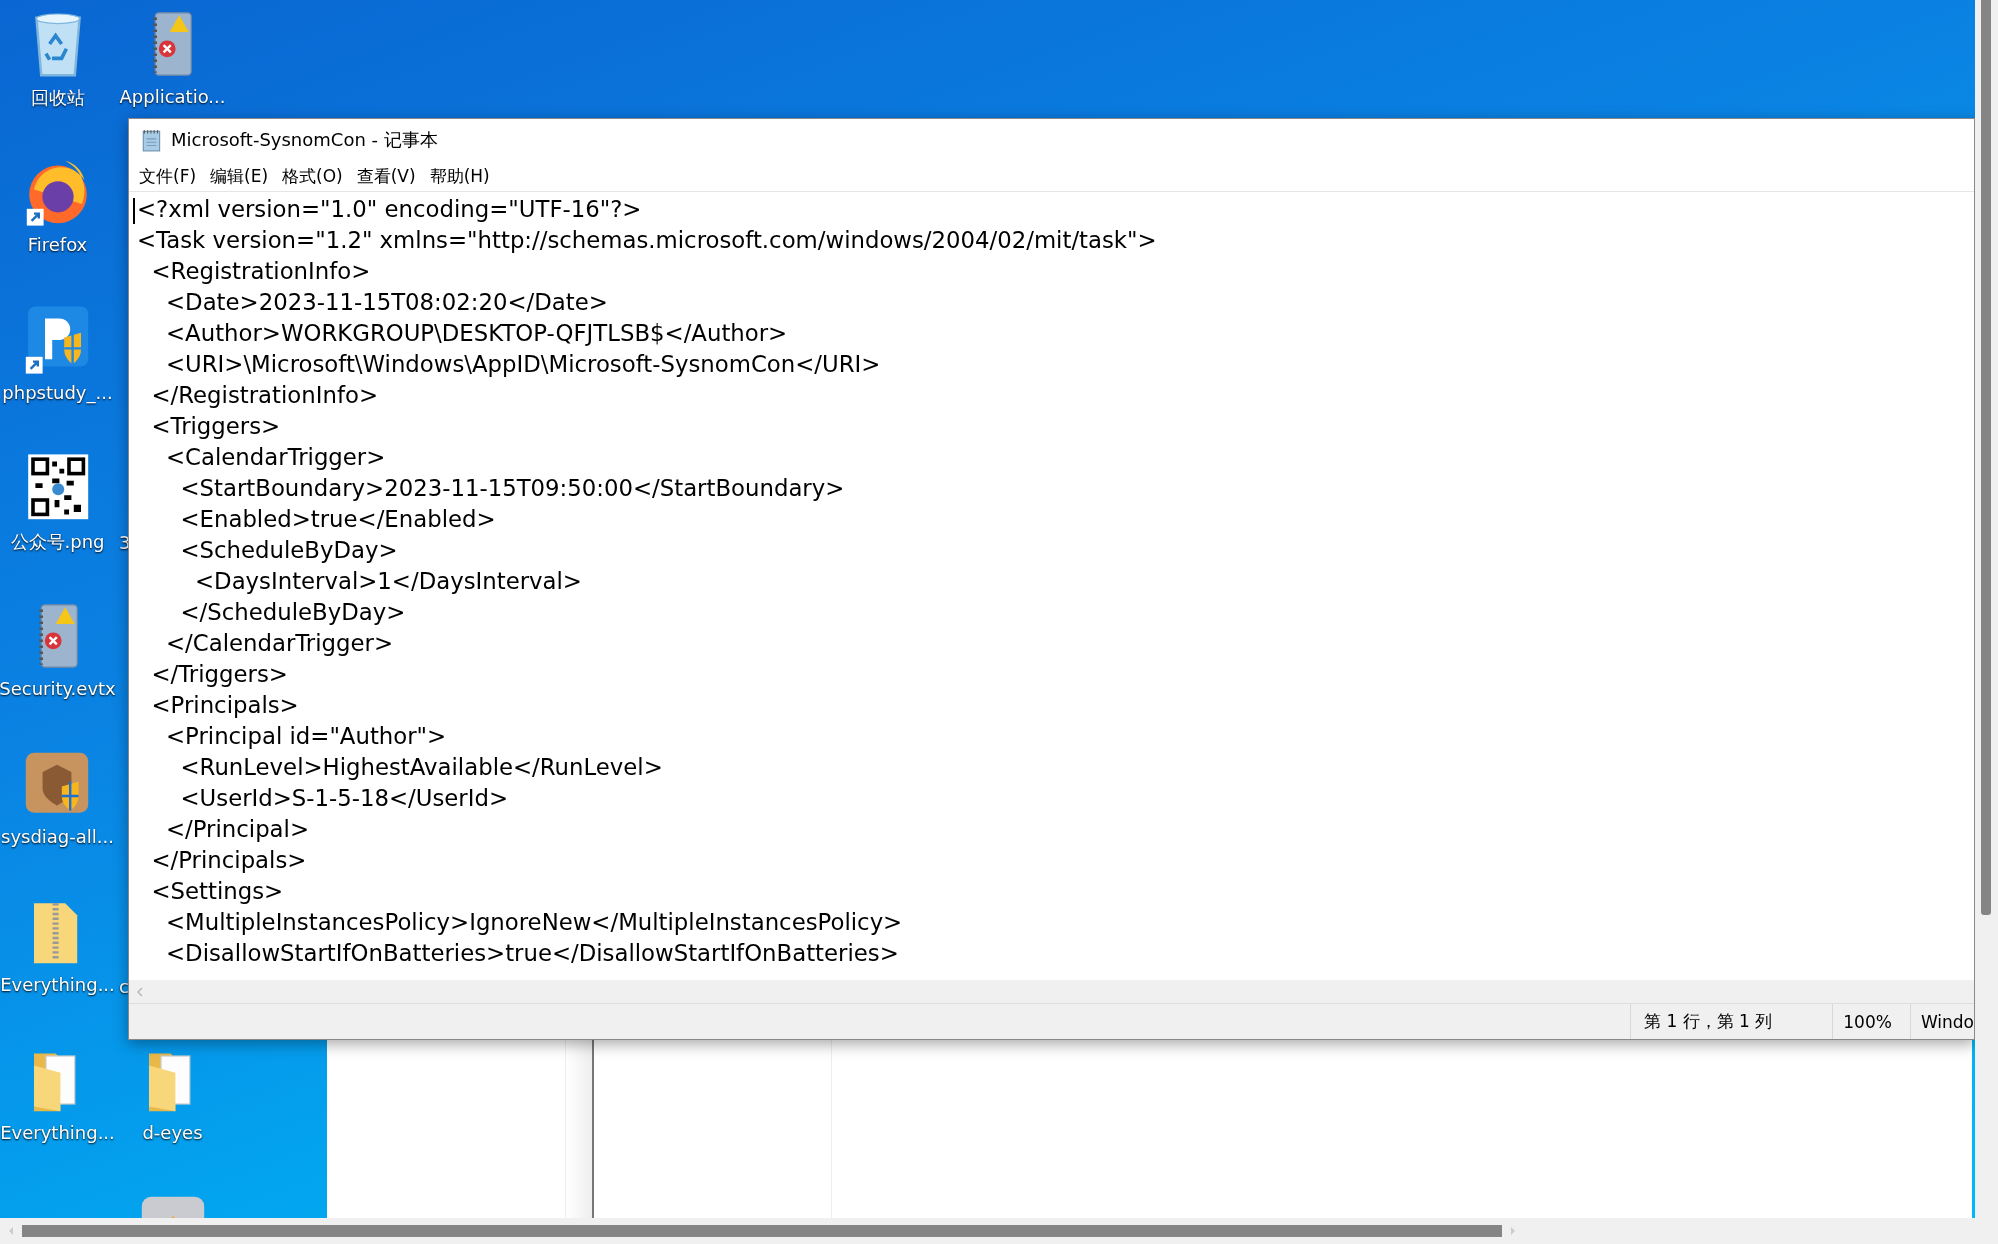  Describe the element at coordinates (312, 176) in the screenshot. I see `menu-item: 格式(O)` at that location.